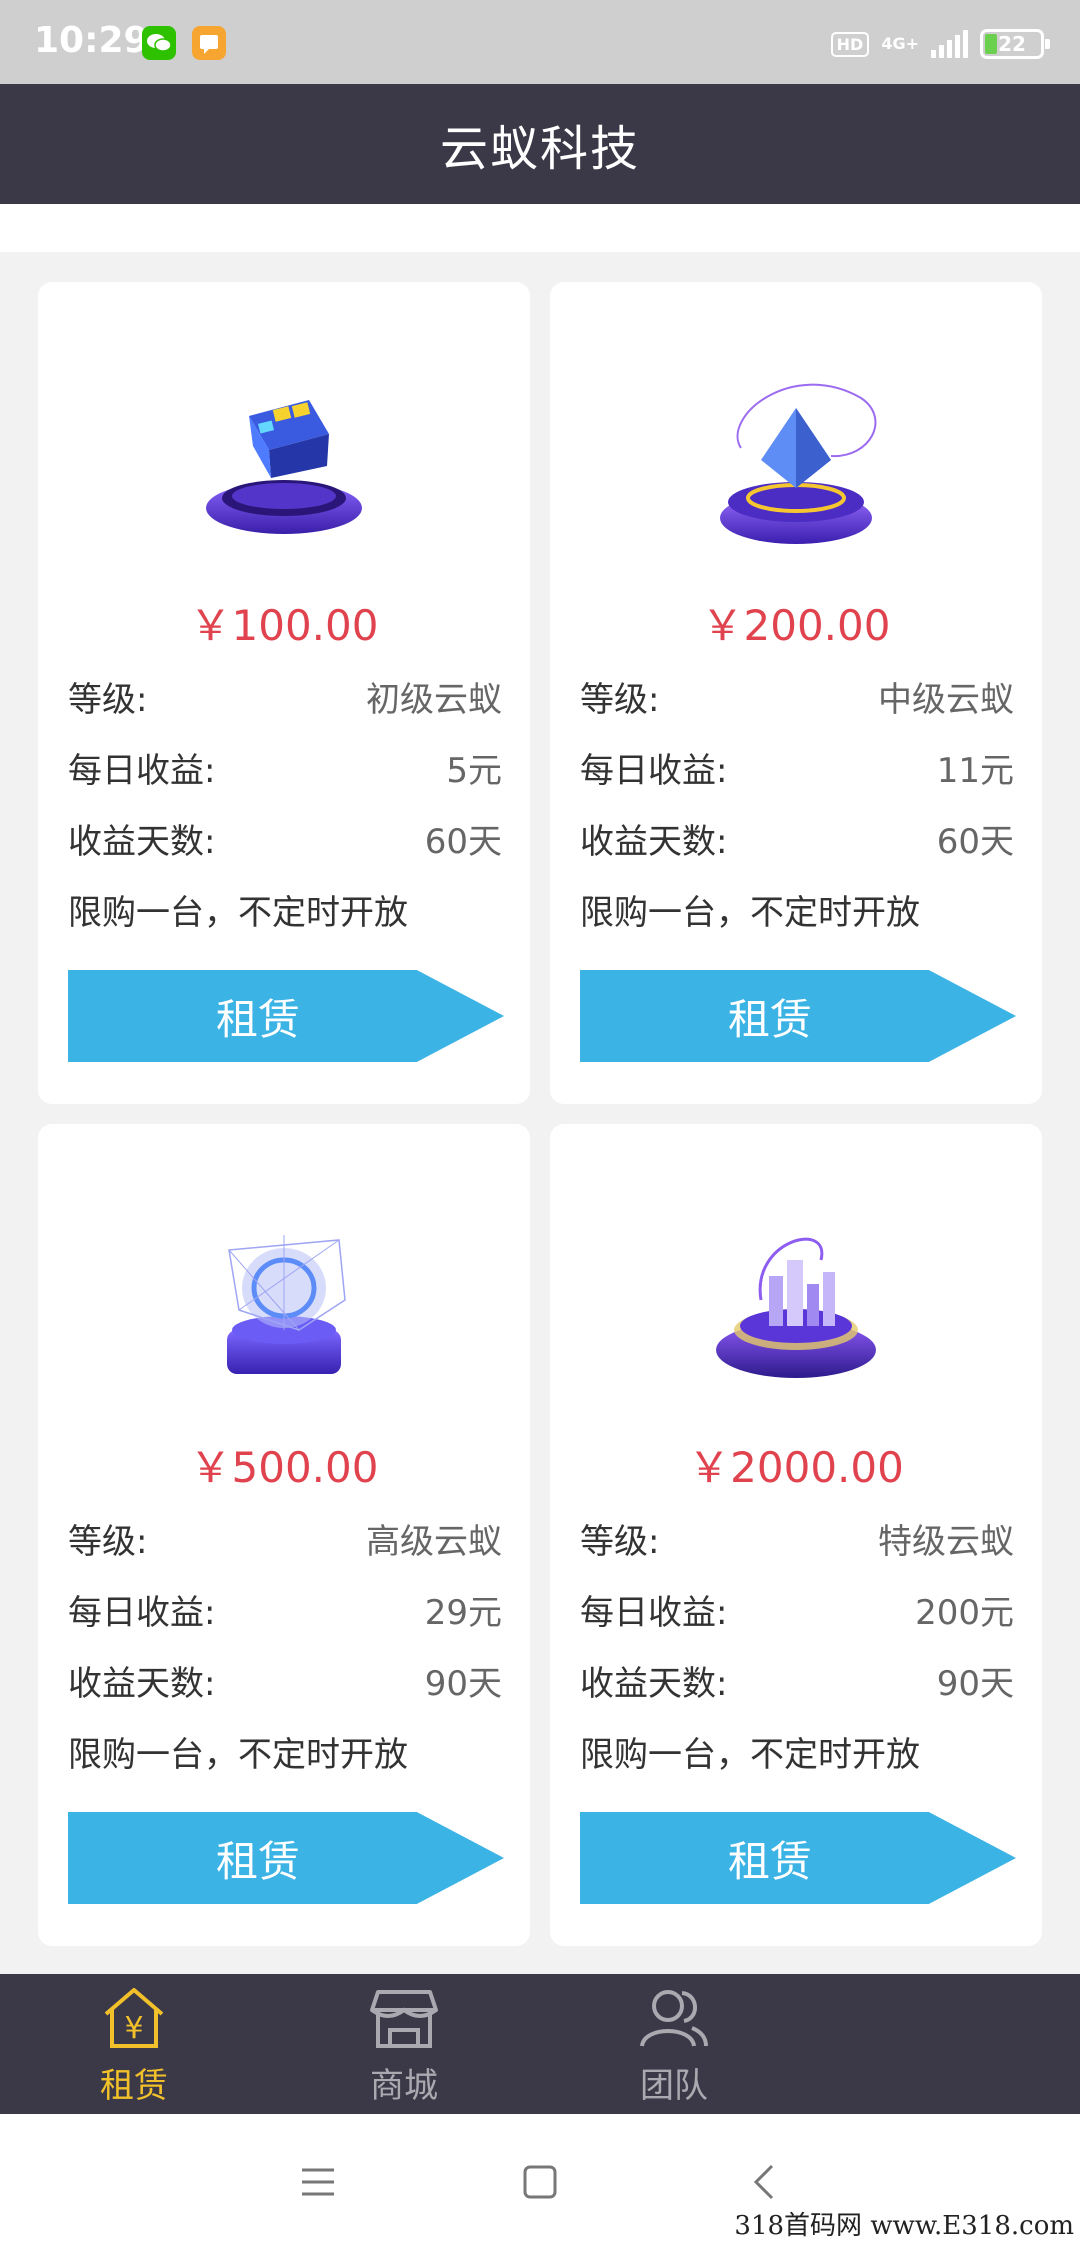 The height and width of the screenshot is (2244, 1080). I want to click on level-row: 等级: 中级云蚁, so click(797, 696).